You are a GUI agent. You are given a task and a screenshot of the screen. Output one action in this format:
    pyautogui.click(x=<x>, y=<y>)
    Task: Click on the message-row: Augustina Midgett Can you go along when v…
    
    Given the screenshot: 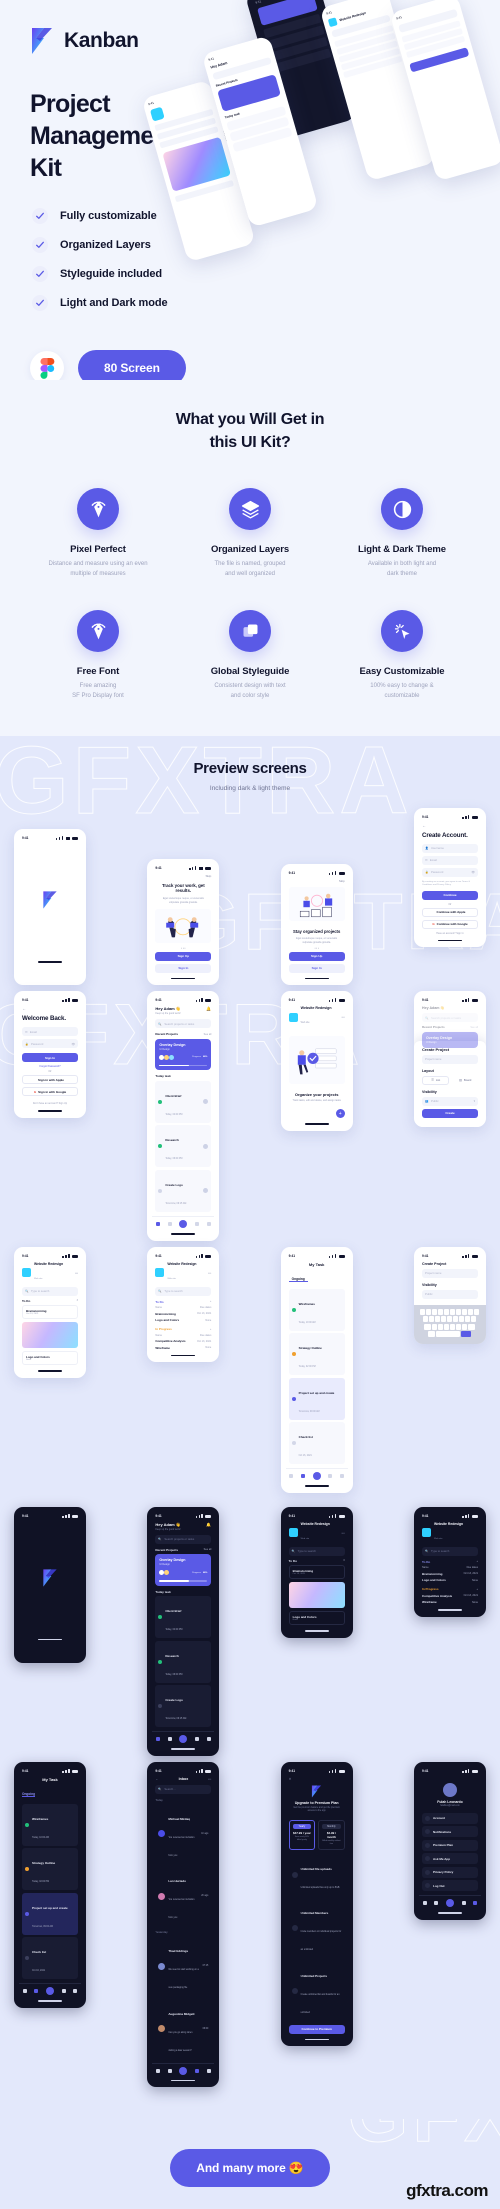 What is the action you would take?
    pyautogui.click(x=183, y=2029)
    